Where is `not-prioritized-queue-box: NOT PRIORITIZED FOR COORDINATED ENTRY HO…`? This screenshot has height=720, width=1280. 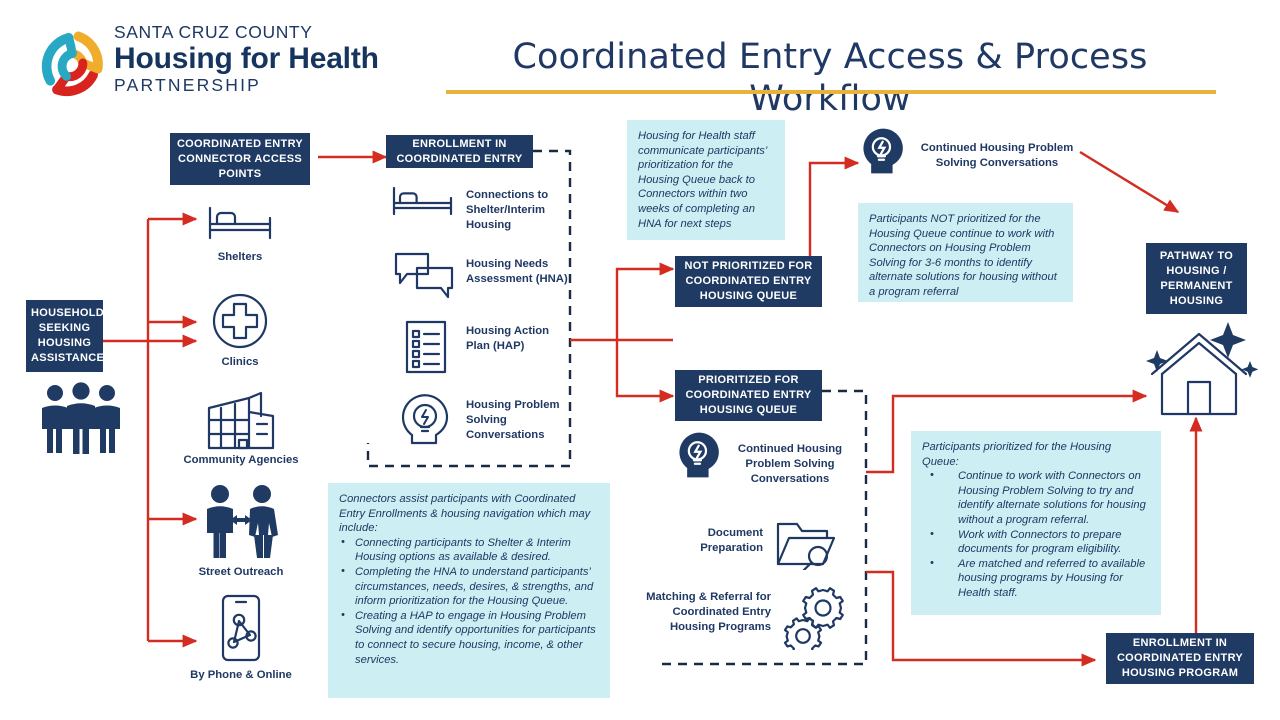 not-prioritized-queue-box: NOT PRIORITIZED FOR COORDINATED ENTRY HO… is located at coordinates (748, 281).